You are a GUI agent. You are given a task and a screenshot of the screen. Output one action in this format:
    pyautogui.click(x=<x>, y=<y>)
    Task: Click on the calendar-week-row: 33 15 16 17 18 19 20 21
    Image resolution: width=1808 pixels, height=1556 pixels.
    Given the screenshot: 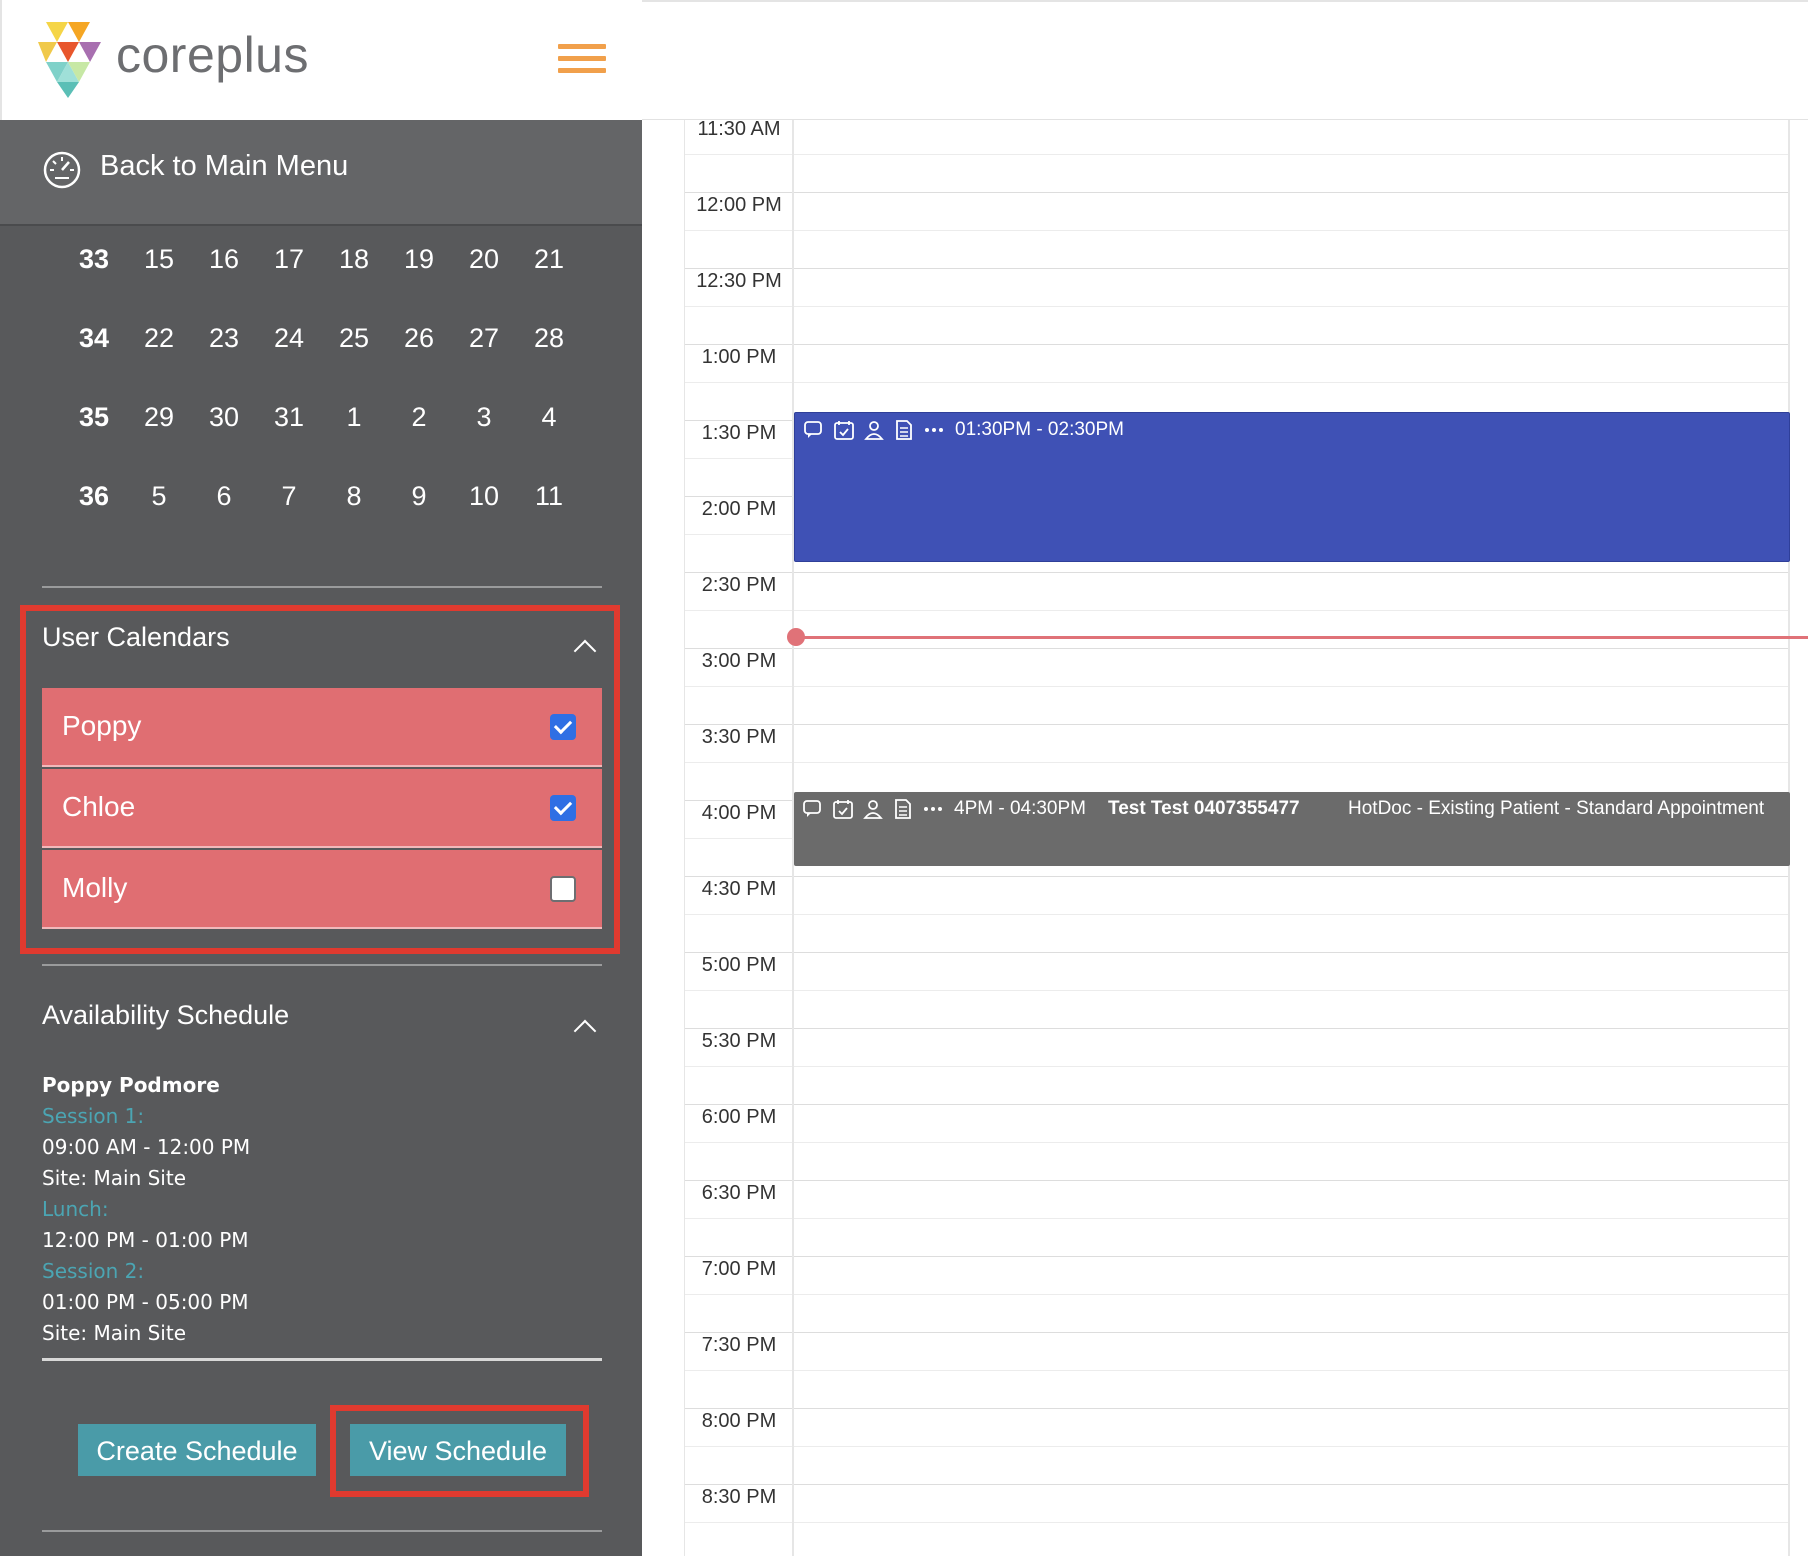 What is the action you would take?
    pyautogui.click(x=324, y=265)
    